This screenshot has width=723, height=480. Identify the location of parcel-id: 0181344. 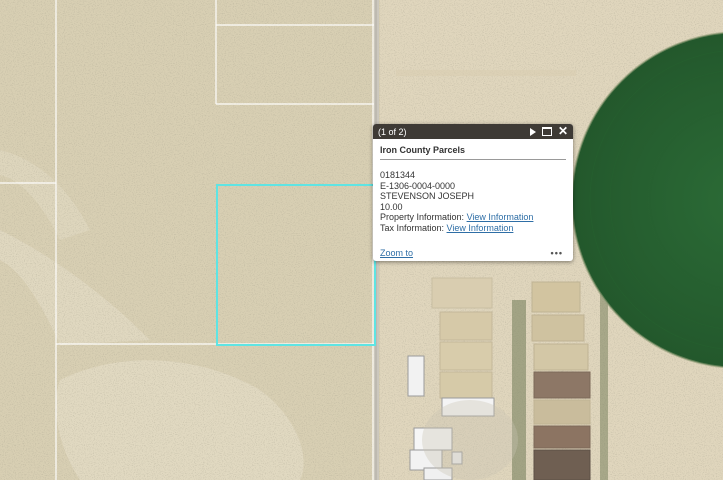
(398, 175).